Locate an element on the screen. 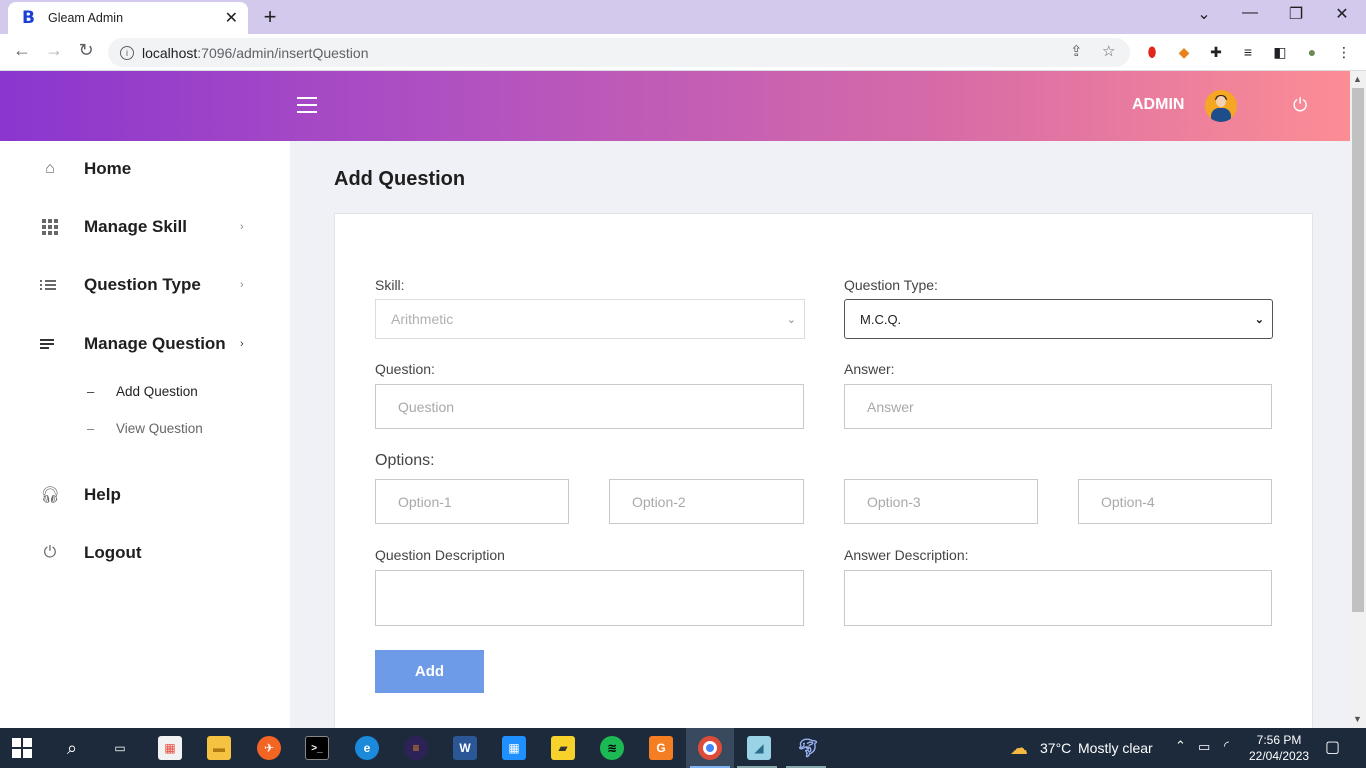  scroll-down-icon: ▼ is located at coordinates (1357, 719).